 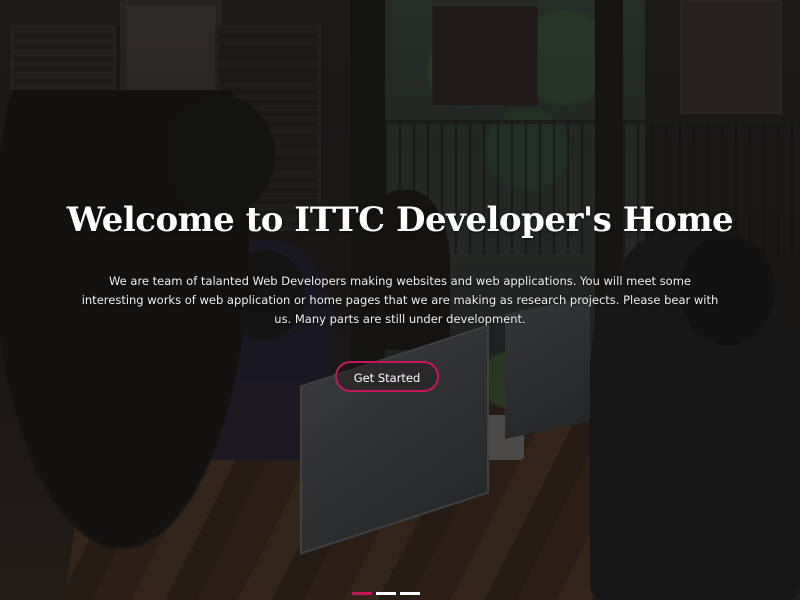 What do you see at coordinates (387, 376) in the screenshot?
I see `get-started-button: Get Started` at bounding box center [387, 376].